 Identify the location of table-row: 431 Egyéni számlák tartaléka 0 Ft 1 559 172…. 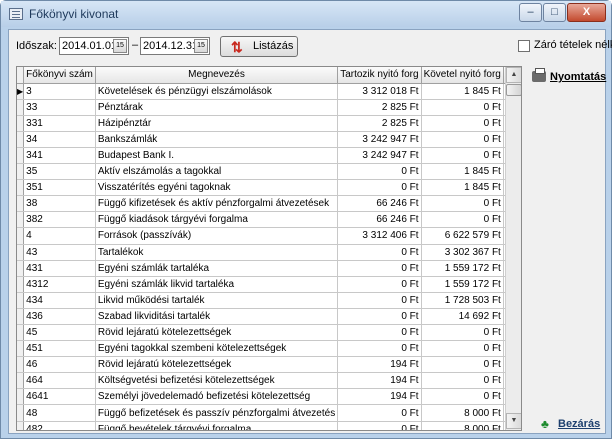
(269, 268).